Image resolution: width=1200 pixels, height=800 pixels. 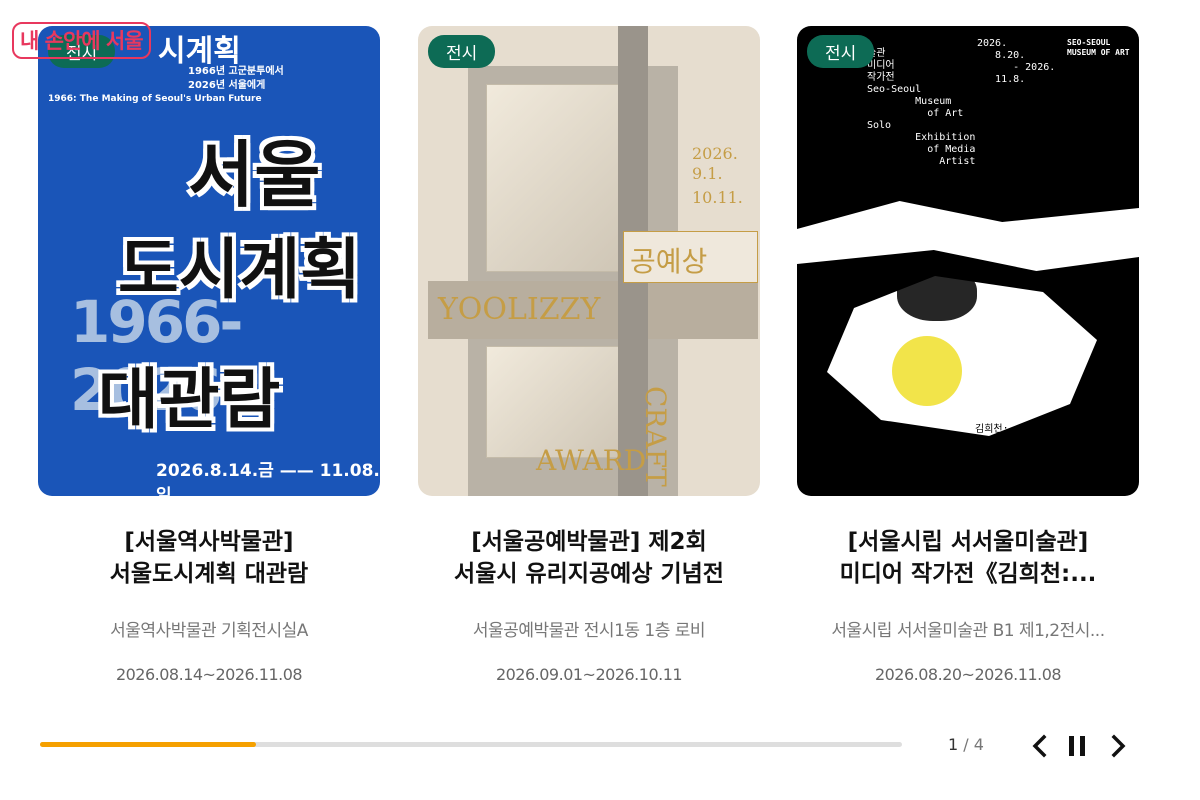 I want to click on slider-progress-fill, so click(x=148, y=744).